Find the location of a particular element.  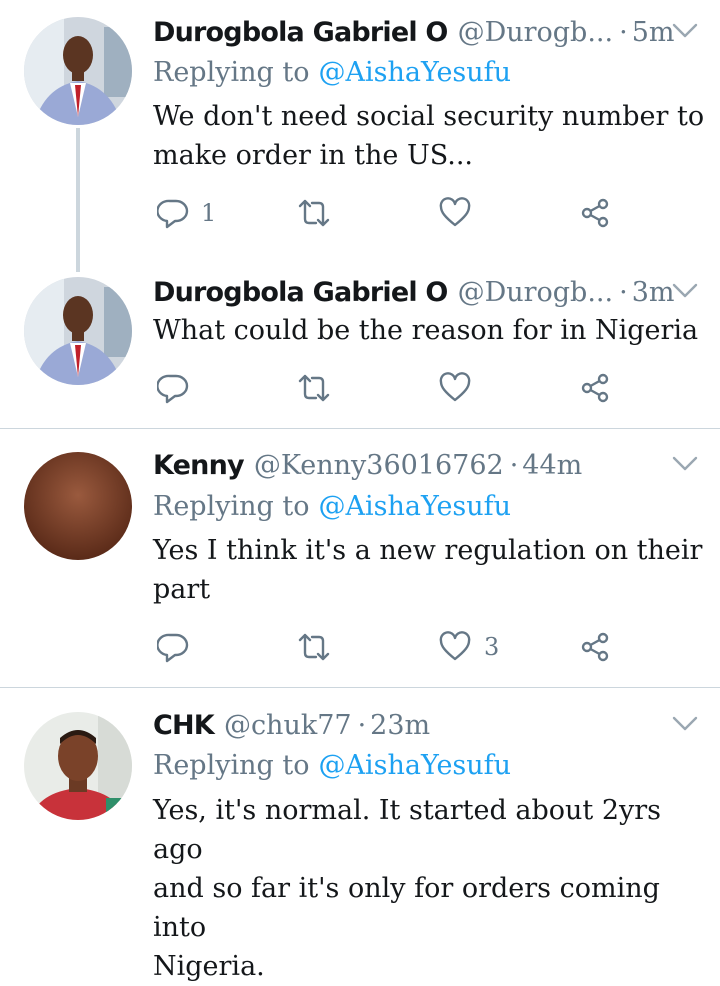

tweet-text: What could be the reason for in Nigeria is located at coordinates (433, 330).